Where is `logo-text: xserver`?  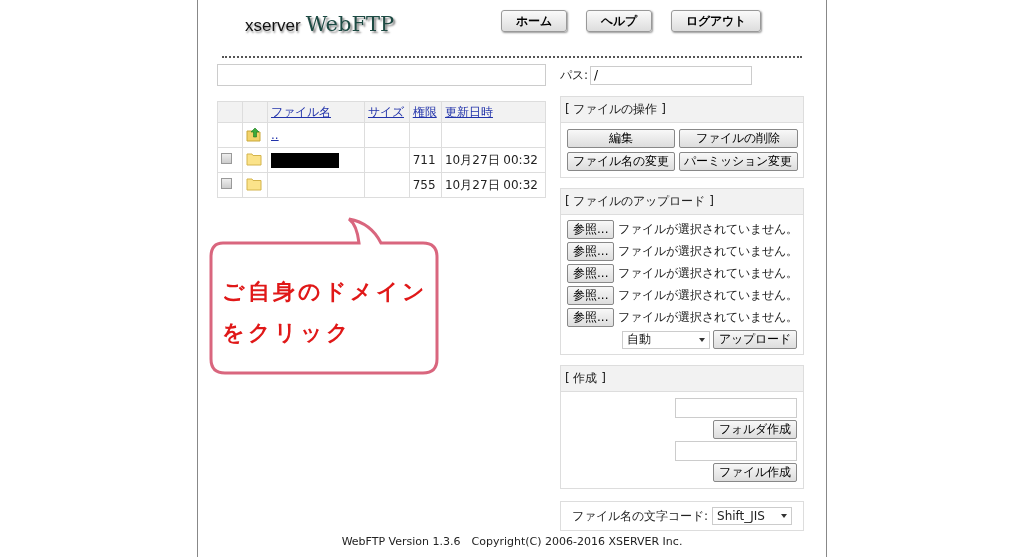 logo-text: xserver is located at coordinates (273, 26).